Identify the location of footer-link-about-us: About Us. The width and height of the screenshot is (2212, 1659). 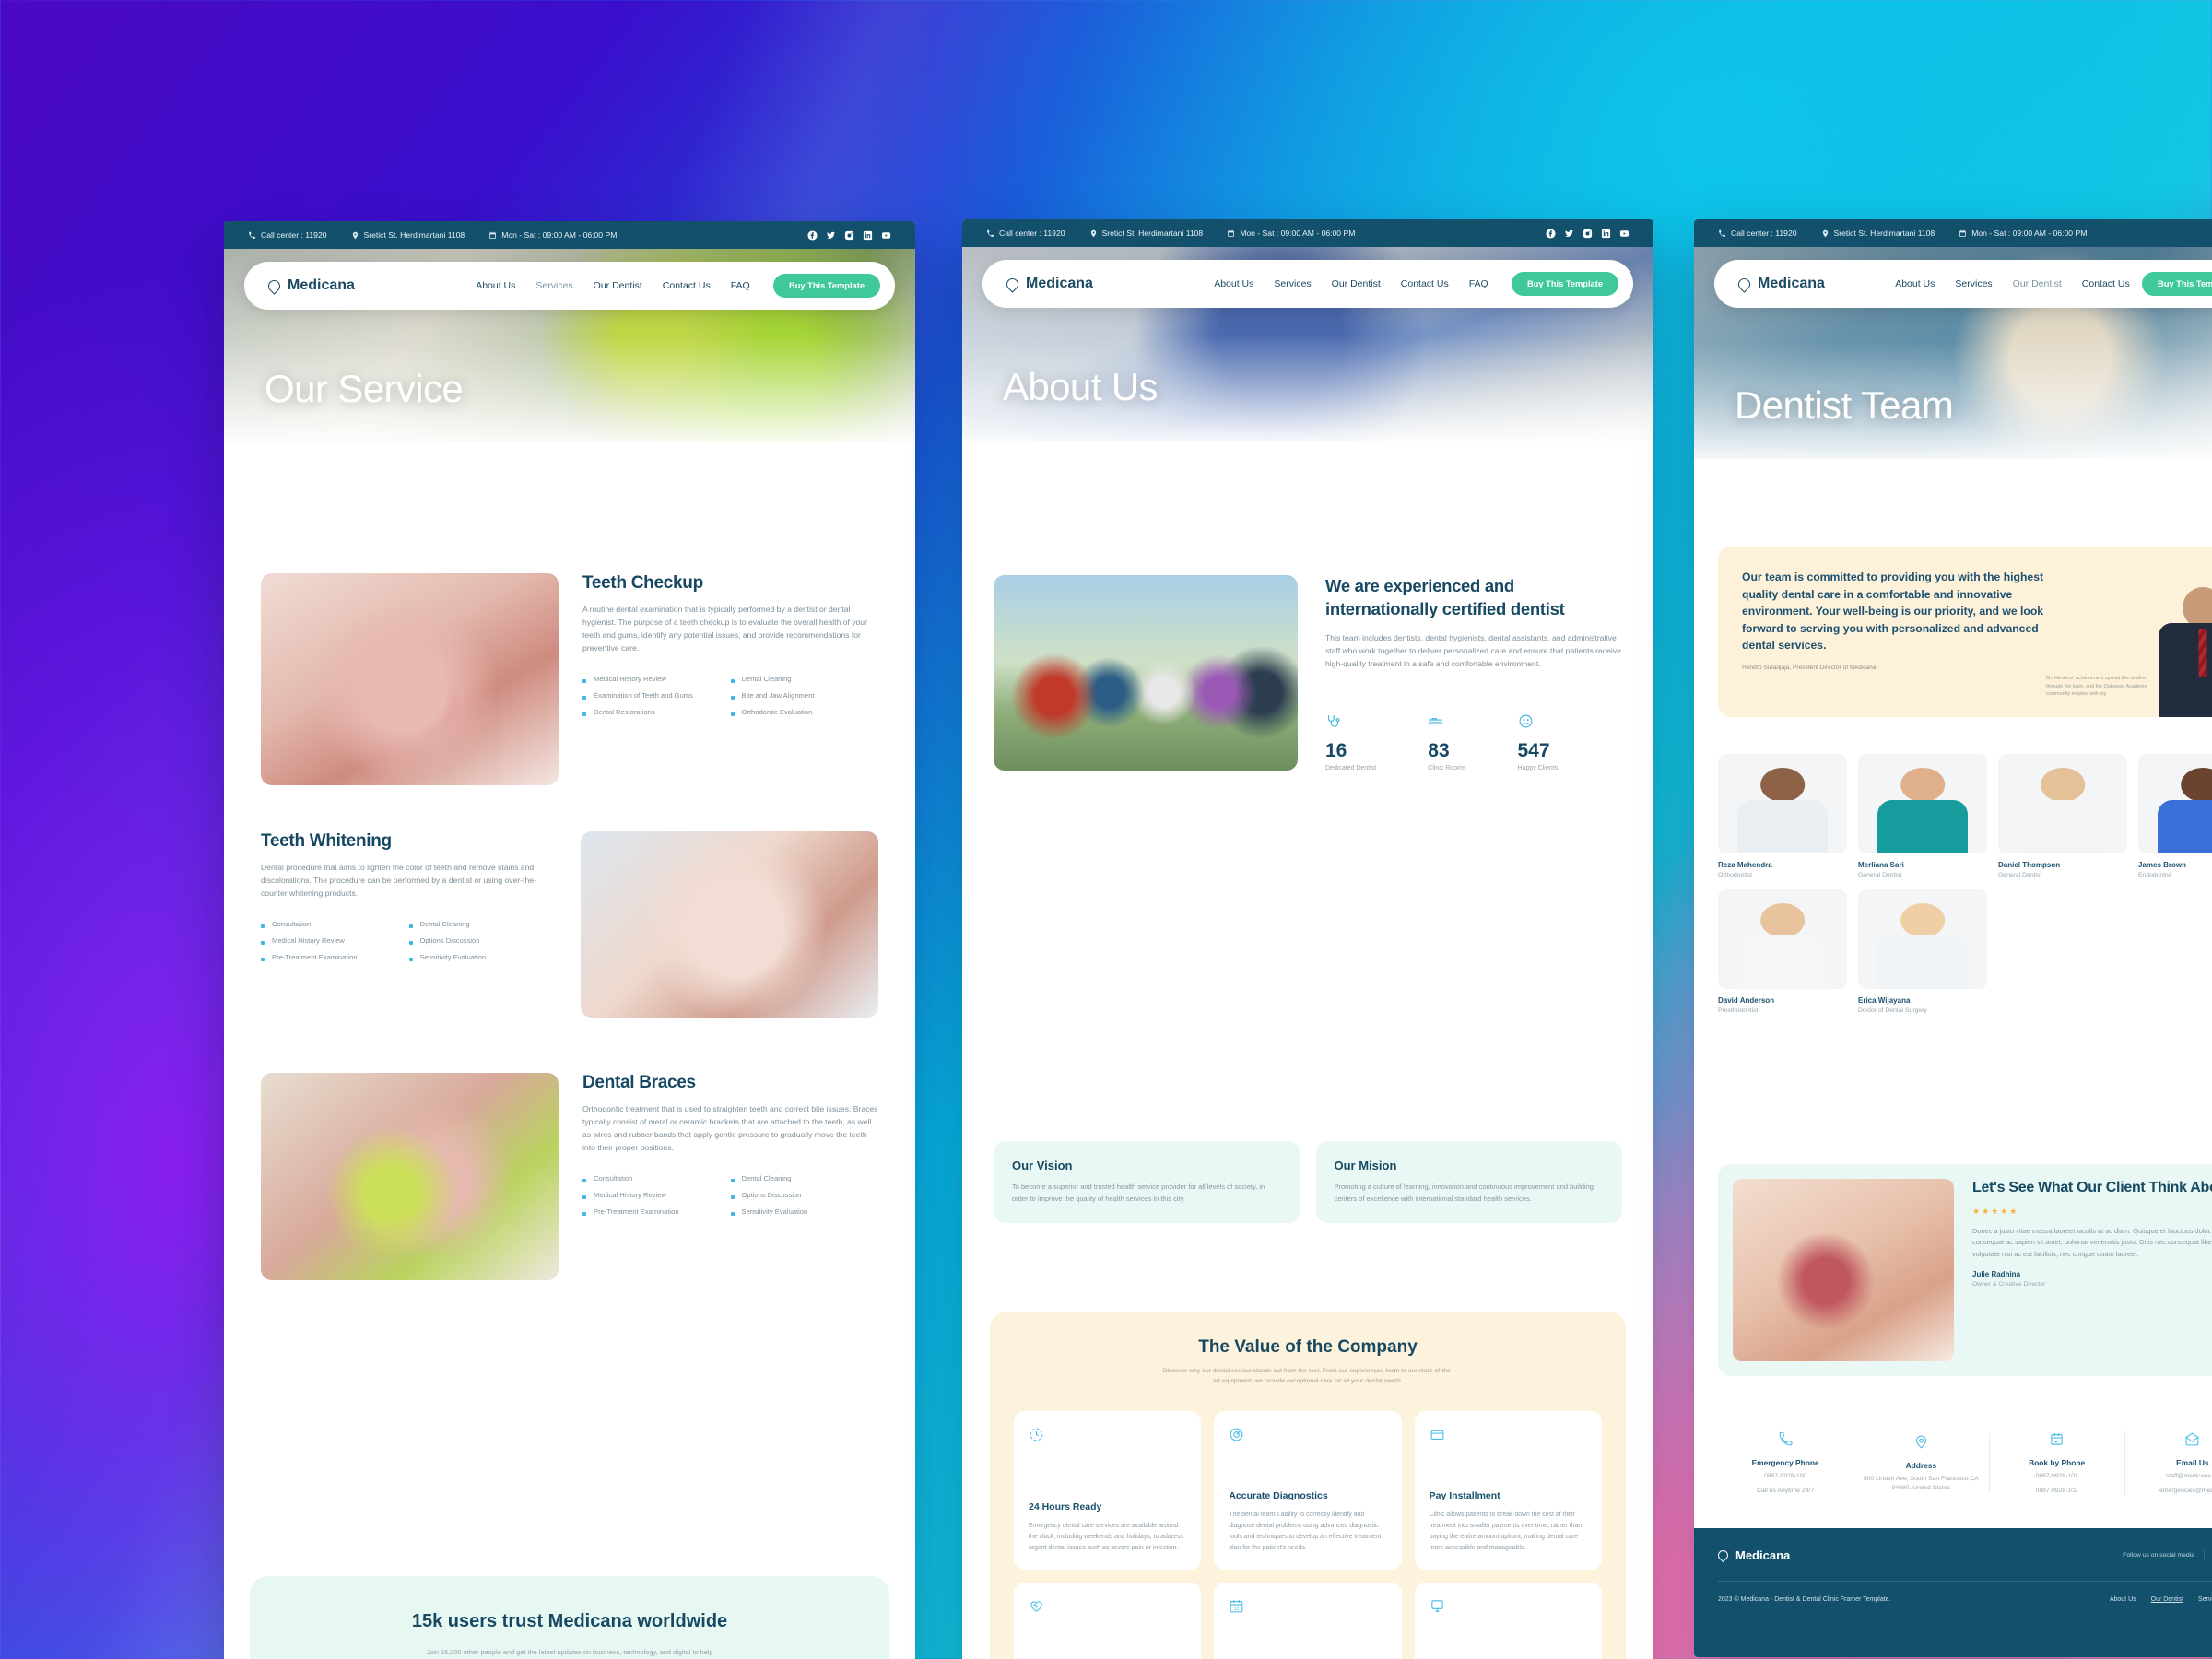
(2123, 1599).